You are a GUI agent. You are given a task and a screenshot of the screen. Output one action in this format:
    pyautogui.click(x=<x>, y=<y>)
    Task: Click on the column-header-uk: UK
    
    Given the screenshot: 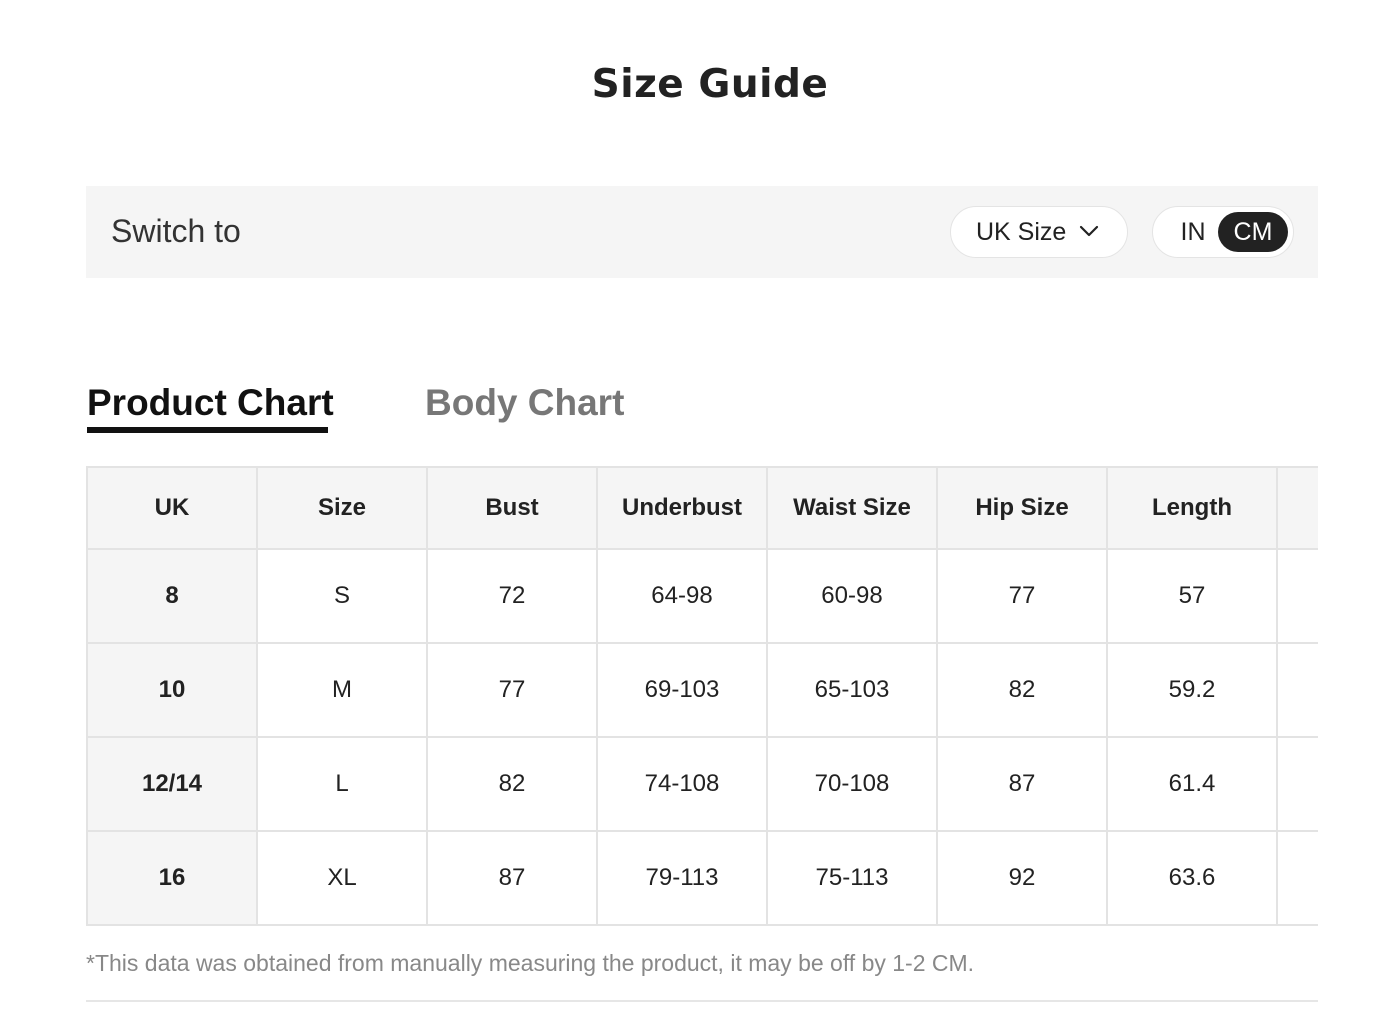 What is the action you would take?
    pyautogui.click(x=172, y=508)
    